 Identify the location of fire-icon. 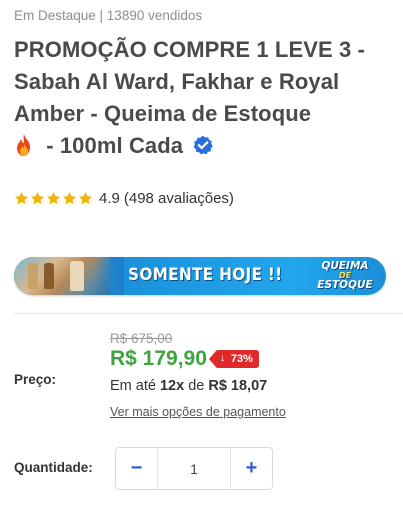
(23, 145).